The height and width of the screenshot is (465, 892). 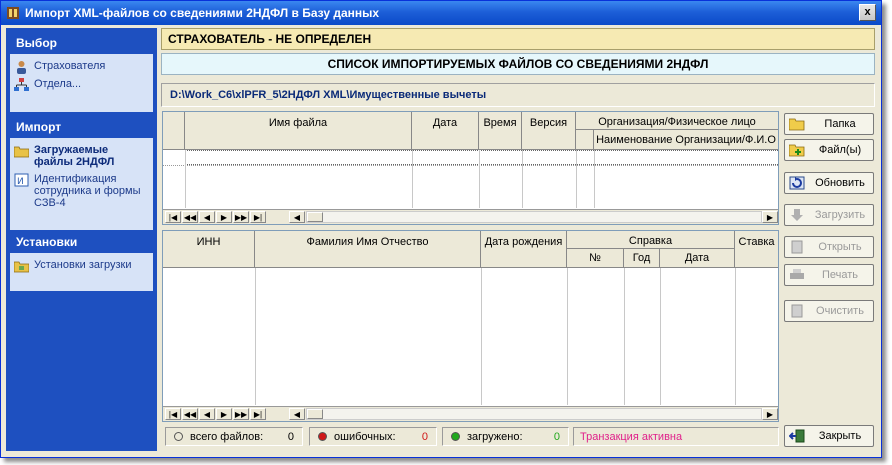 I want to click on files-button: Файл(ы), so click(x=829, y=150).